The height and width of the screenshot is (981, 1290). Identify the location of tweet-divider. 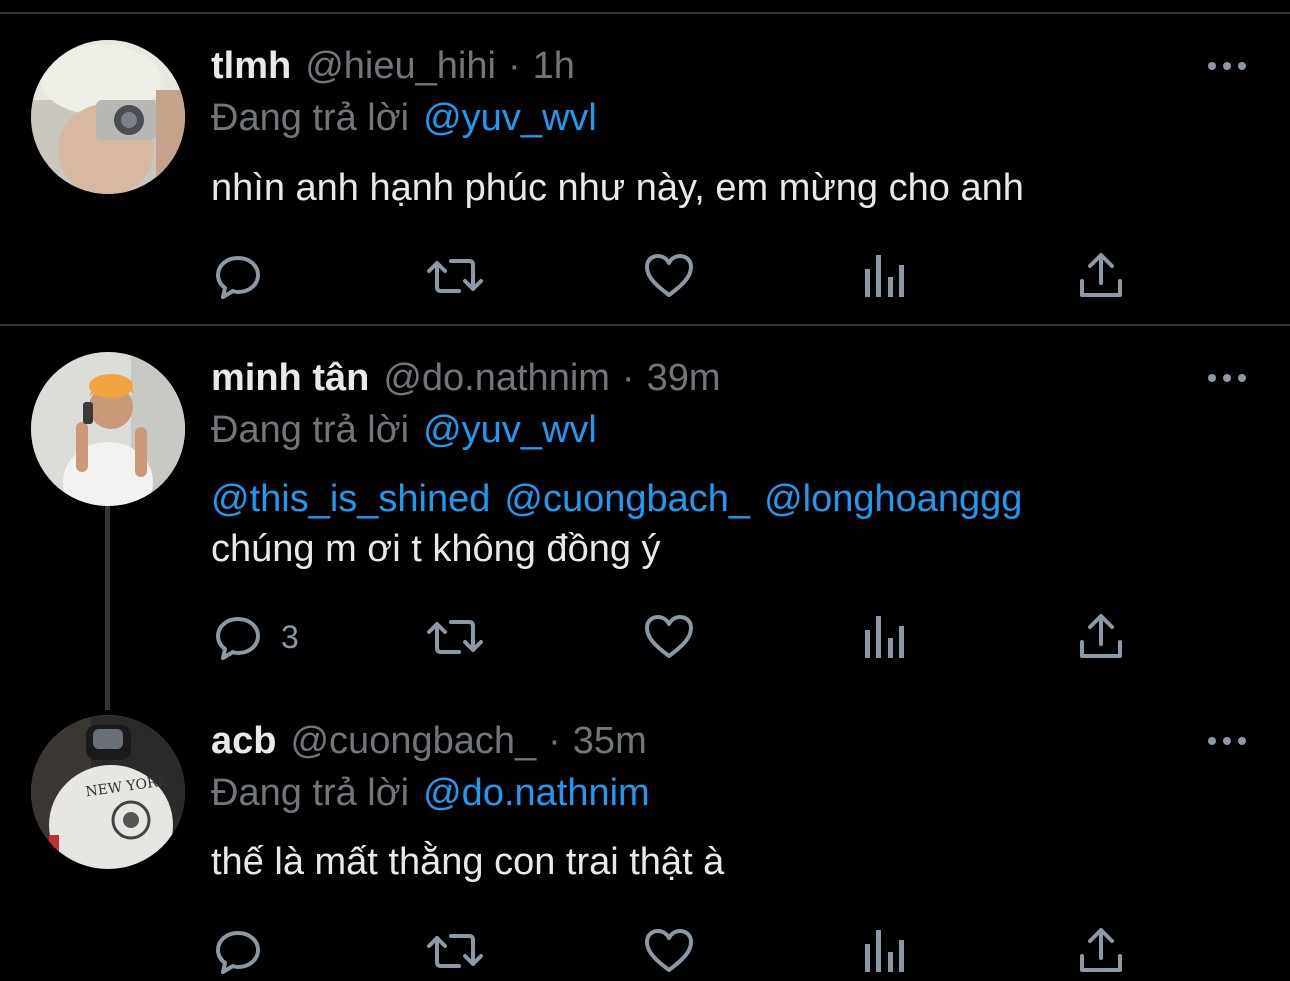
(645, 325).